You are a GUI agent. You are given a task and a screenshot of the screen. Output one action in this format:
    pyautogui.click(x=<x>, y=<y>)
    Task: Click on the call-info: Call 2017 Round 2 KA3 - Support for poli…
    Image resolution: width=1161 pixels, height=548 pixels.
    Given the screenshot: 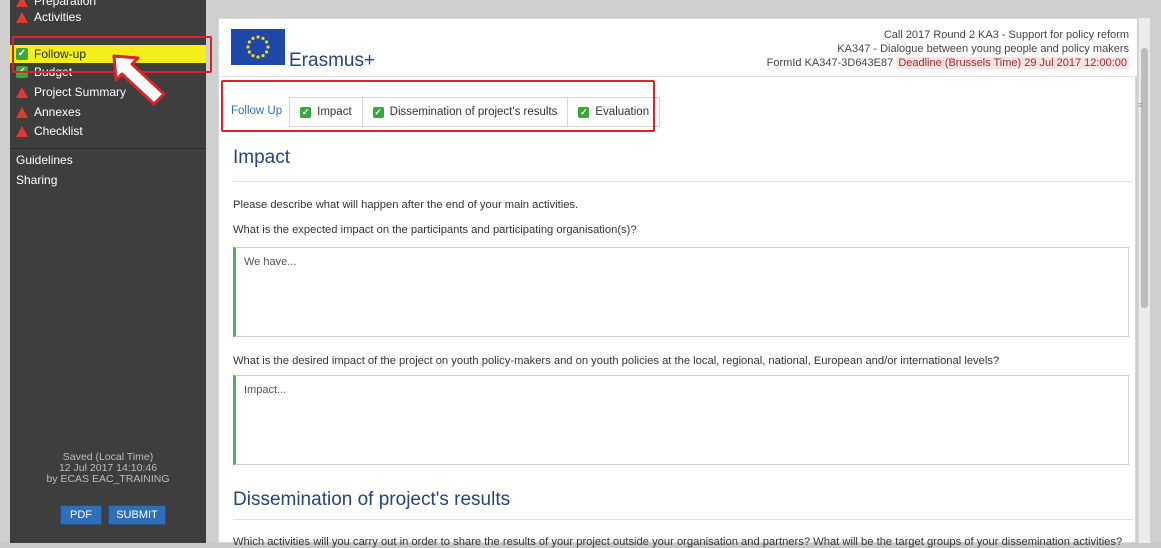 What is the action you would take?
    pyautogui.click(x=948, y=49)
    